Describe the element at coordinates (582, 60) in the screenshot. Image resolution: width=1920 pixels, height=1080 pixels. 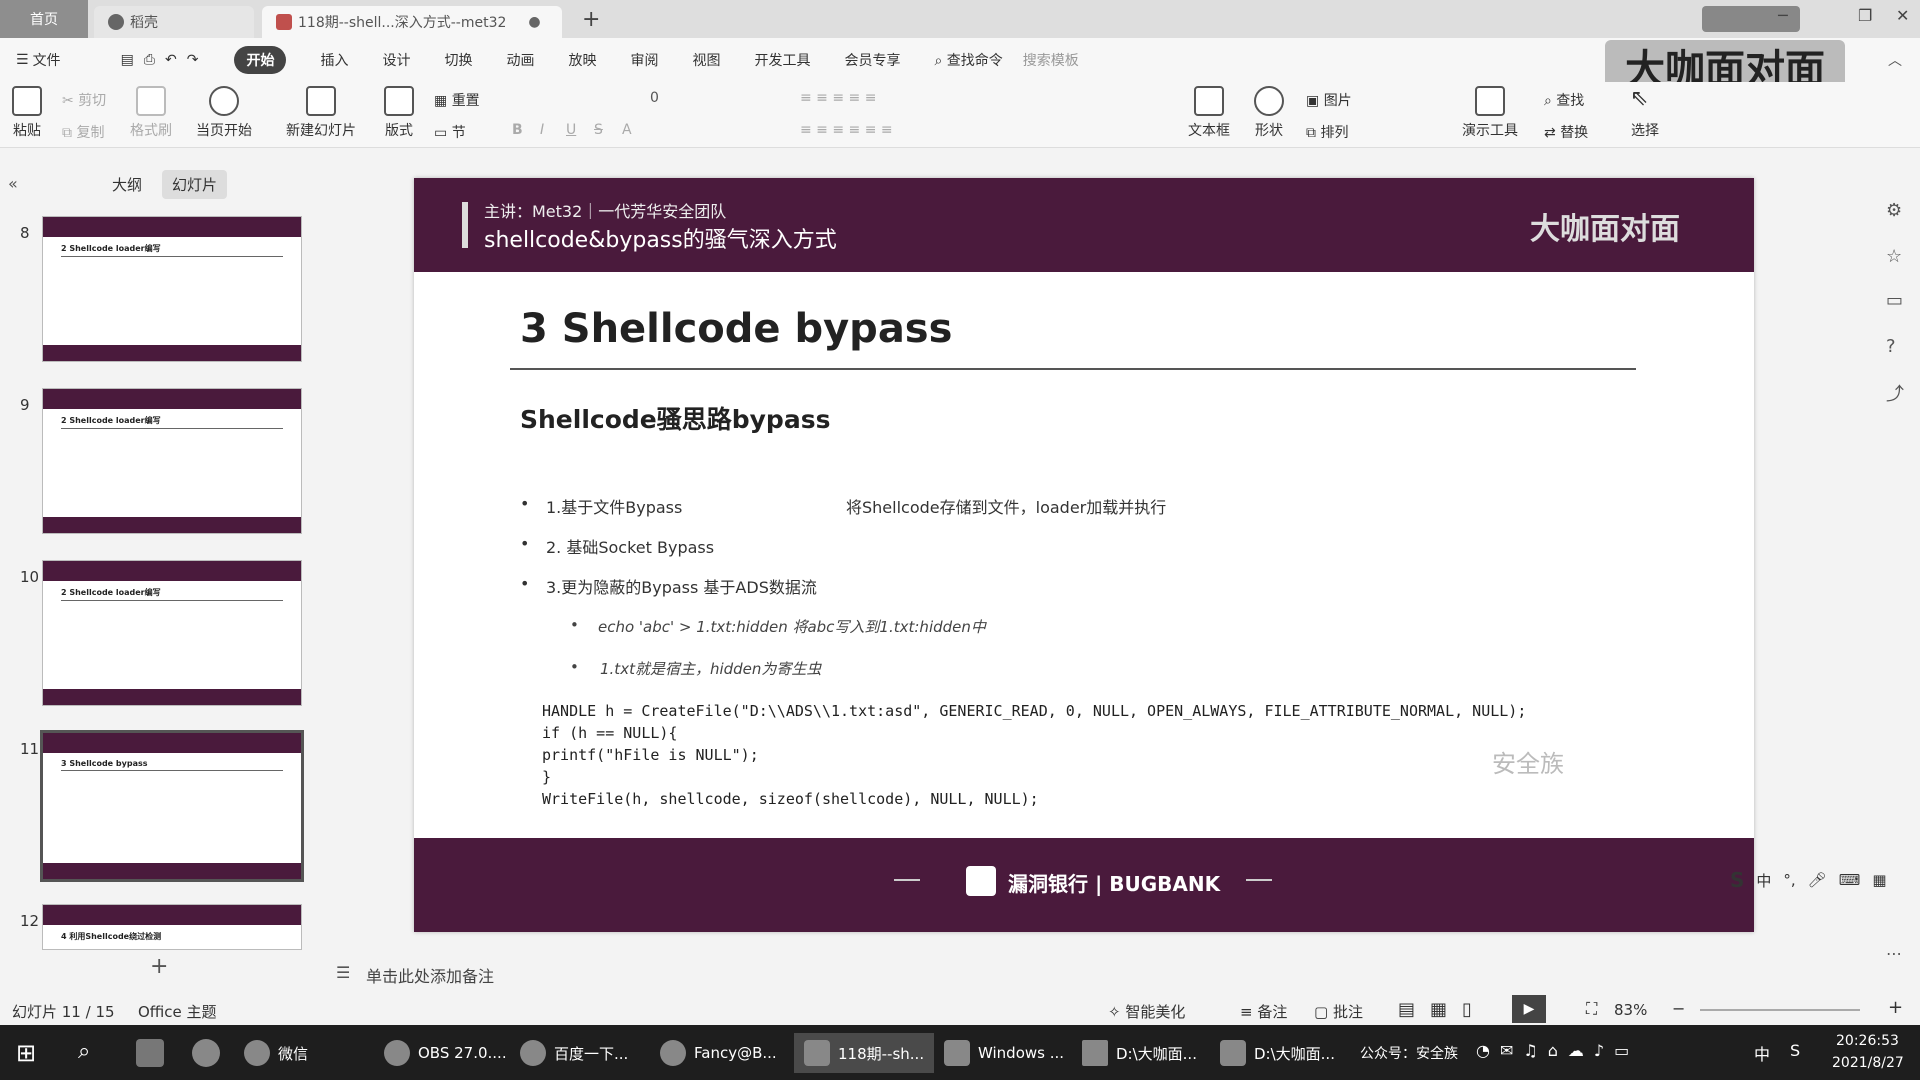
I see `menu-slideshow: 放映` at that location.